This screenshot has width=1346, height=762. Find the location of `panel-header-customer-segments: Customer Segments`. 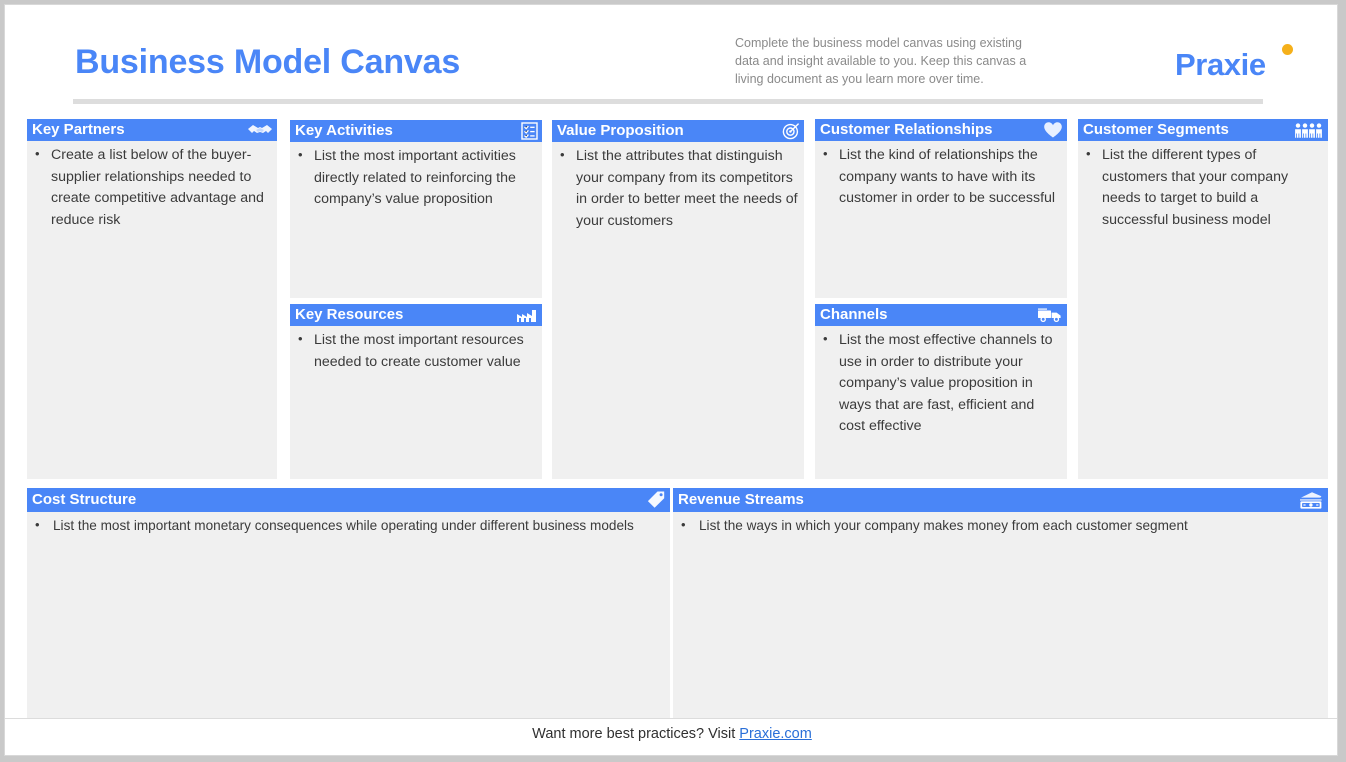

panel-header-customer-segments: Customer Segments is located at coordinates (1203, 130).